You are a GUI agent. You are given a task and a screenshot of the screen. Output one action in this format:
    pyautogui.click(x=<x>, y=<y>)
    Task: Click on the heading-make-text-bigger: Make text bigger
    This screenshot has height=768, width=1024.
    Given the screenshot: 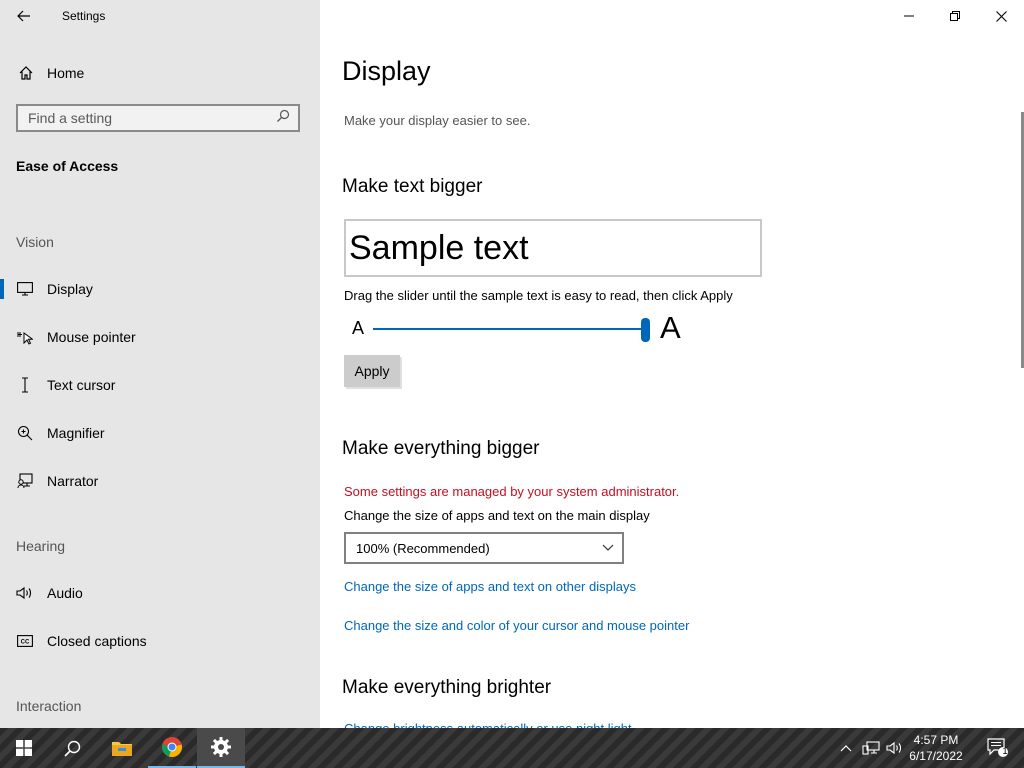 What is the action you would take?
    pyautogui.click(x=412, y=186)
    